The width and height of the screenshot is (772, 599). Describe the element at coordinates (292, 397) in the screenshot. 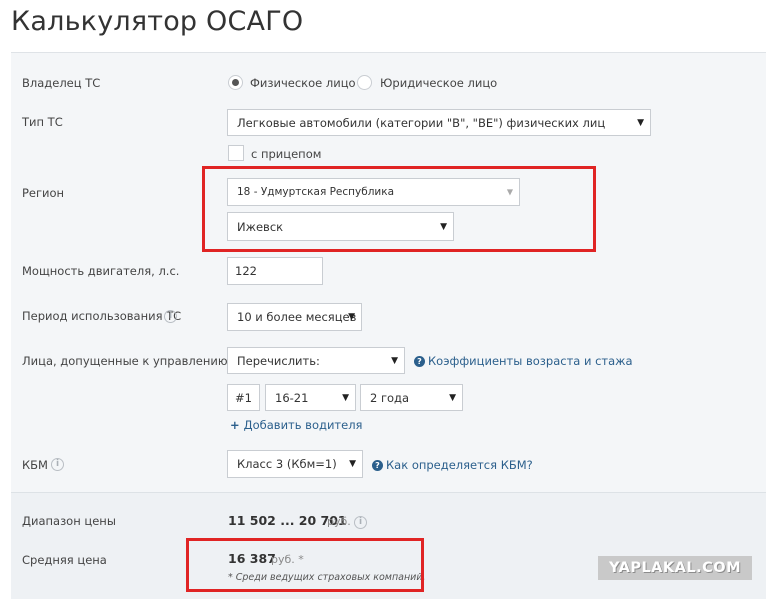

I see `driver-age-value: 16-21` at that location.